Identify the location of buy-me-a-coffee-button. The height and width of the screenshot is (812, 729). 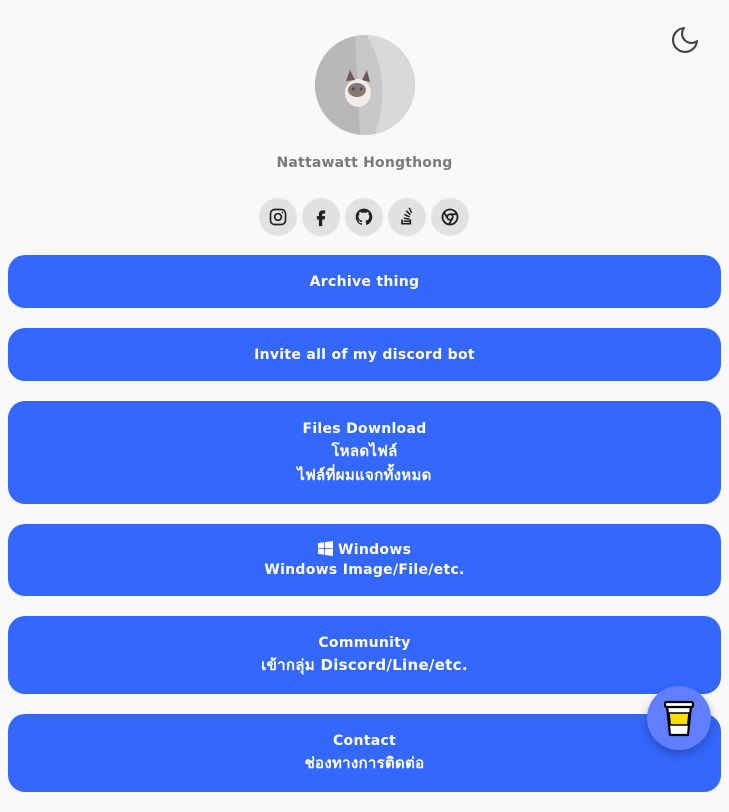
(679, 718).